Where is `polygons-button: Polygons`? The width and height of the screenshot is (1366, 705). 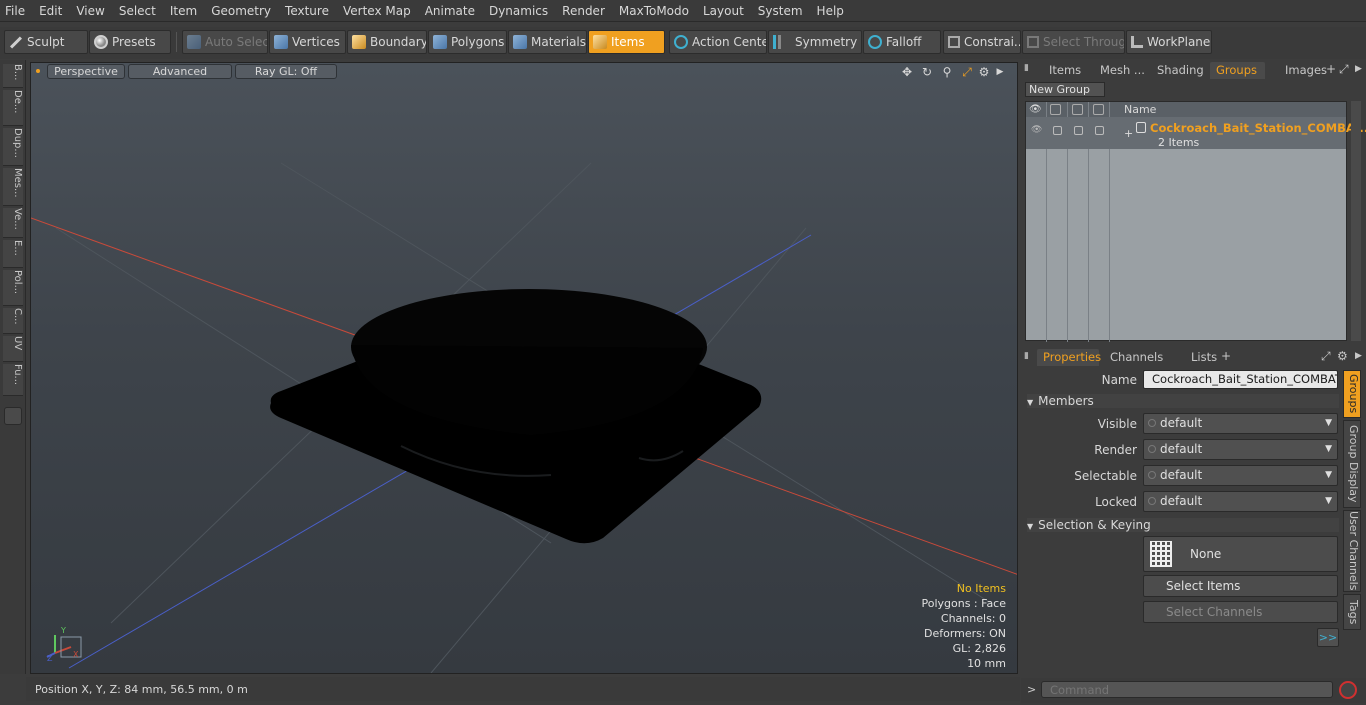
polygons-button: Polygons is located at coordinates (467, 42).